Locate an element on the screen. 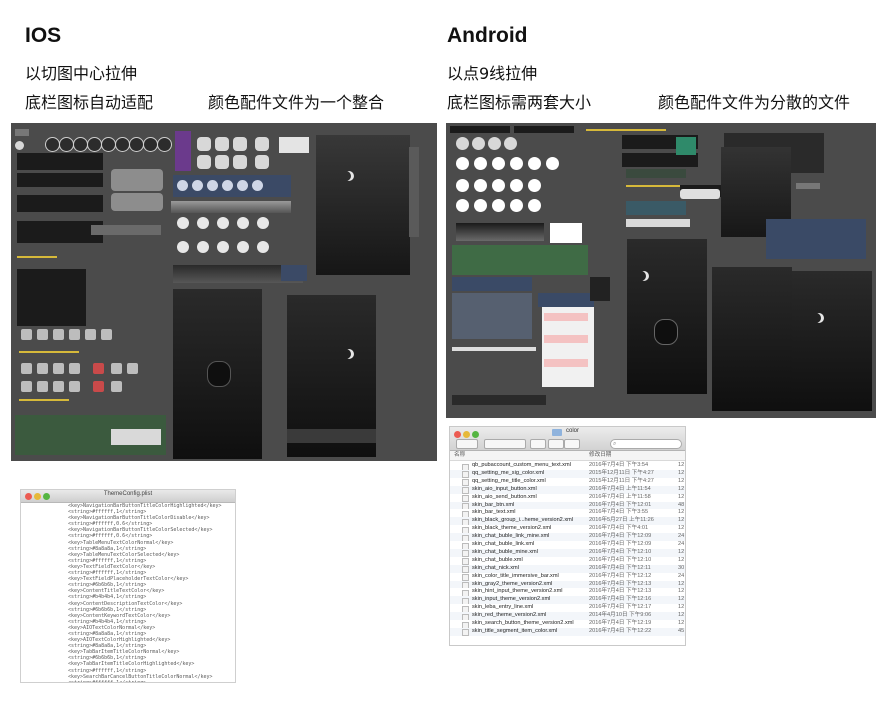 The image size is (890, 723). file-name: skin_aio_send_button.xml is located at coordinates (504, 496).